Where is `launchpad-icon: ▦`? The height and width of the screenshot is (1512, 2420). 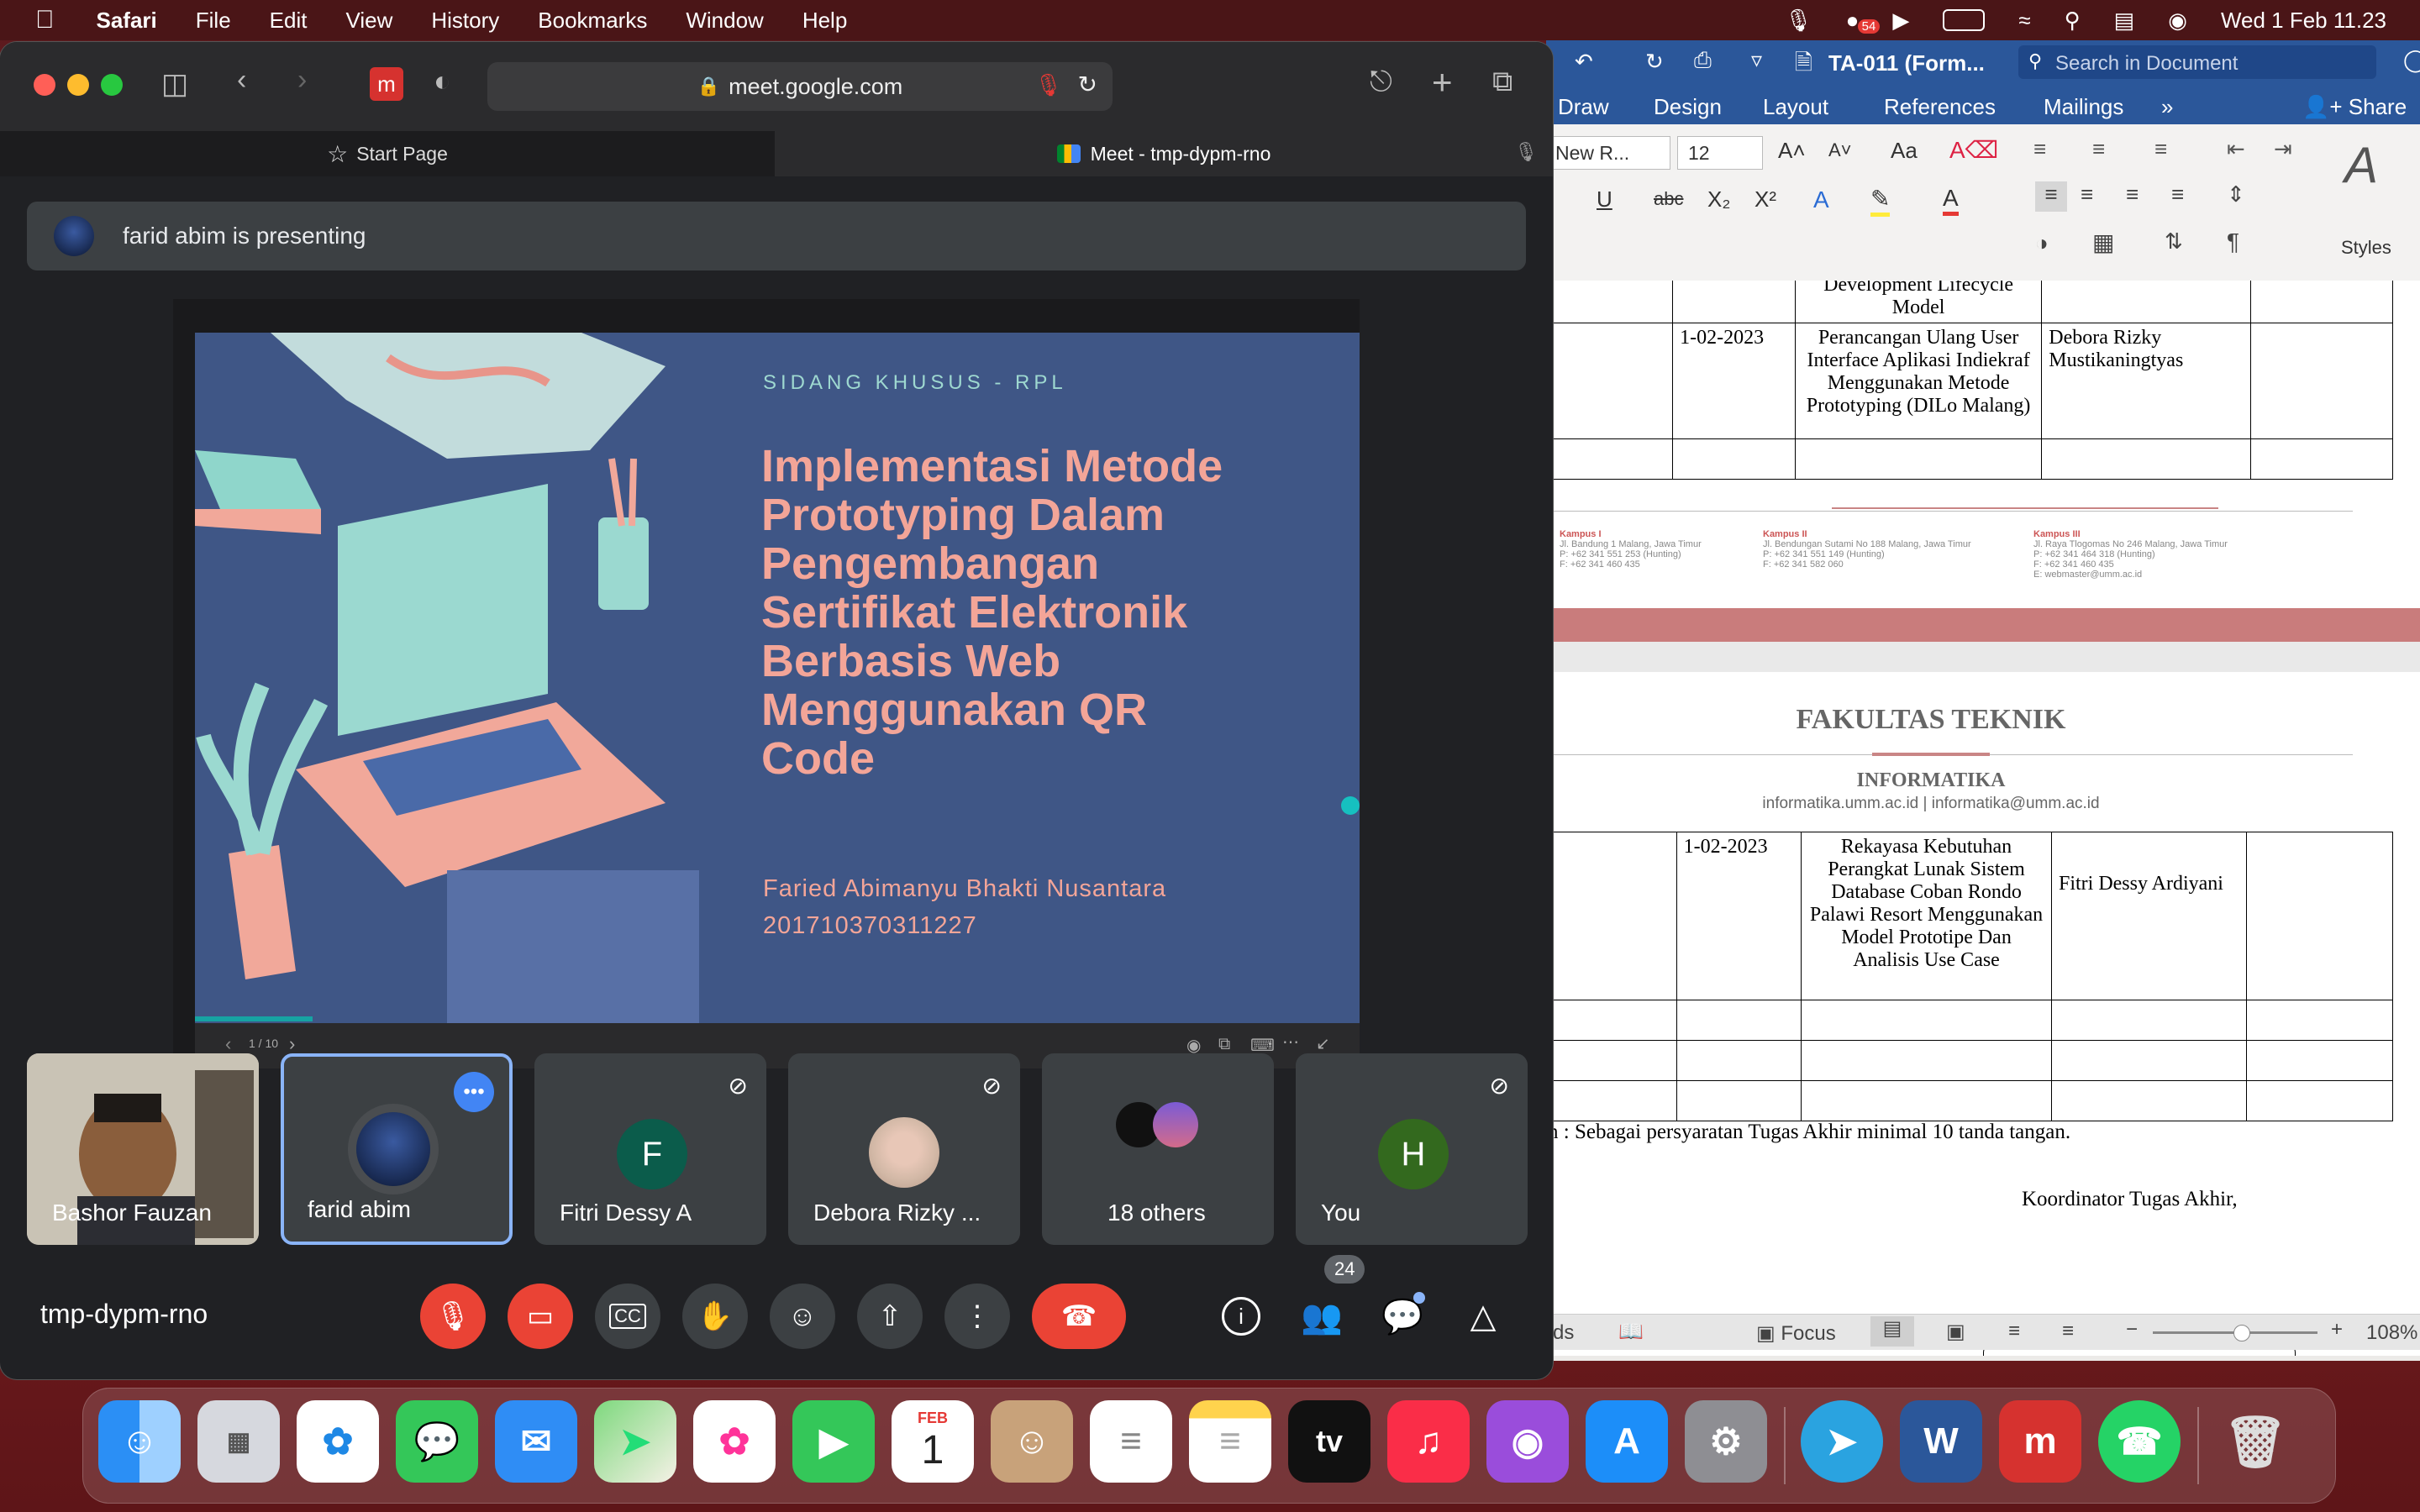
launchpad-icon: ▦ is located at coordinates (239, 1441).